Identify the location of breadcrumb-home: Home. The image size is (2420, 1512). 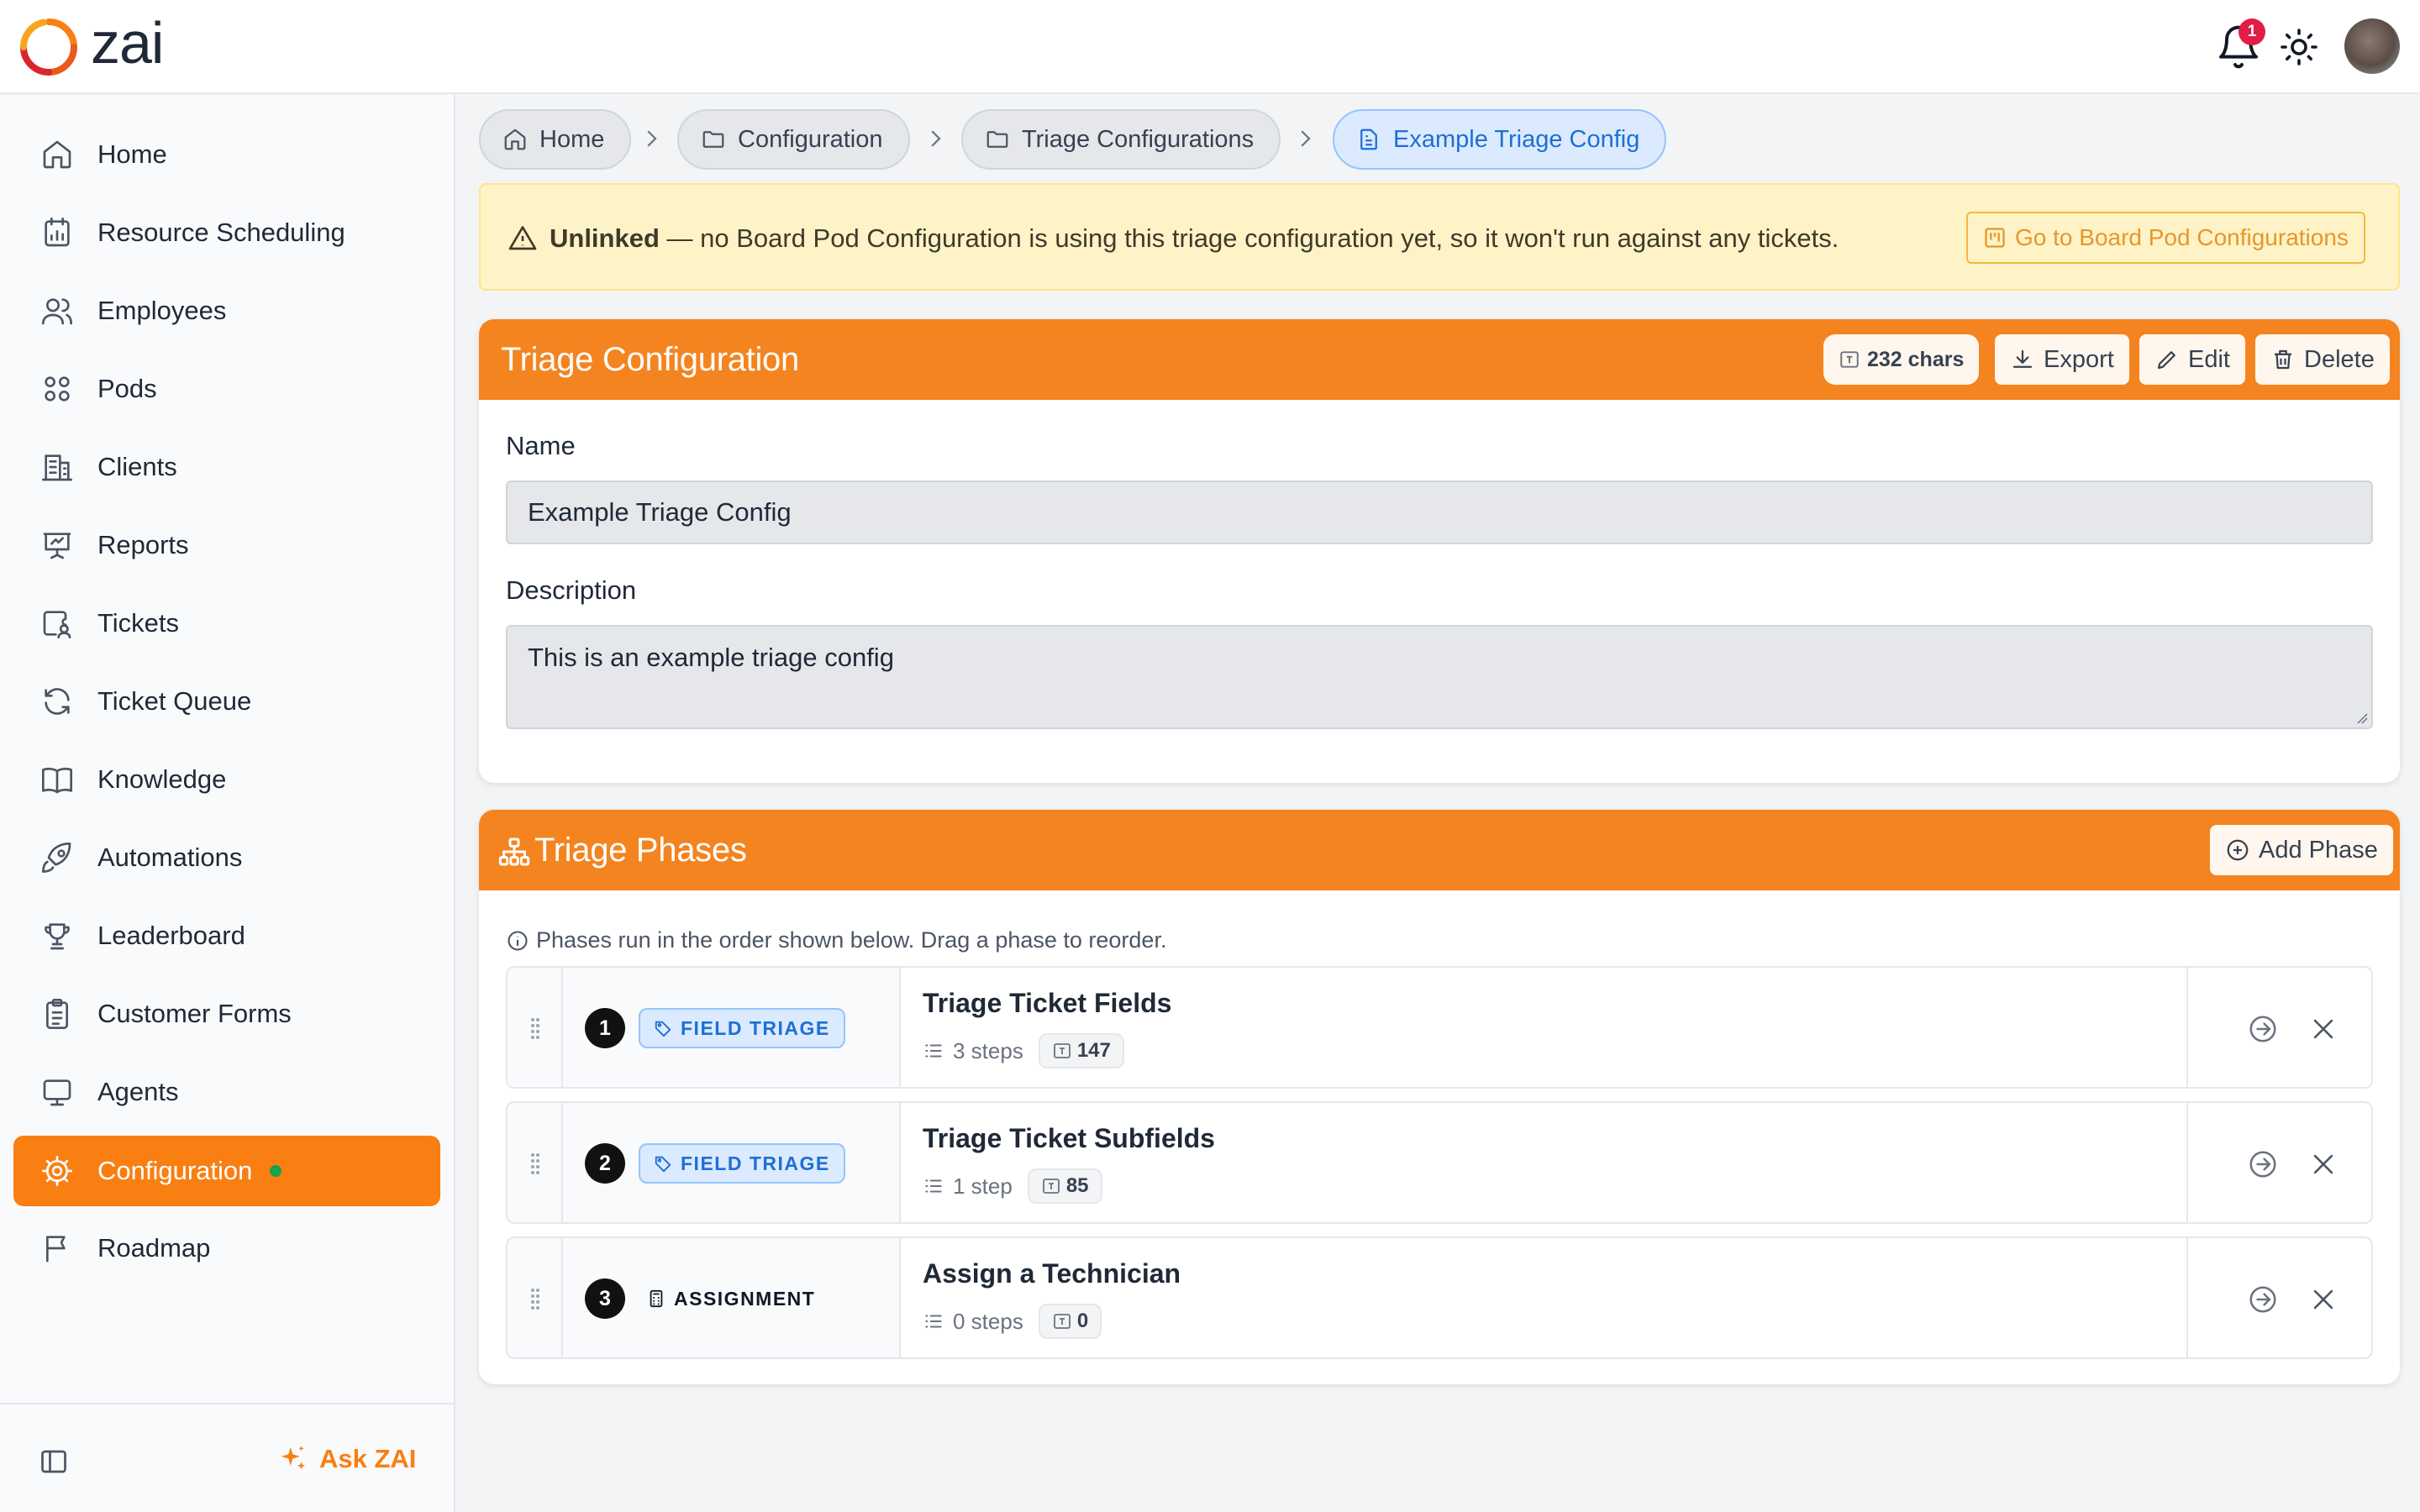
(555, 139).